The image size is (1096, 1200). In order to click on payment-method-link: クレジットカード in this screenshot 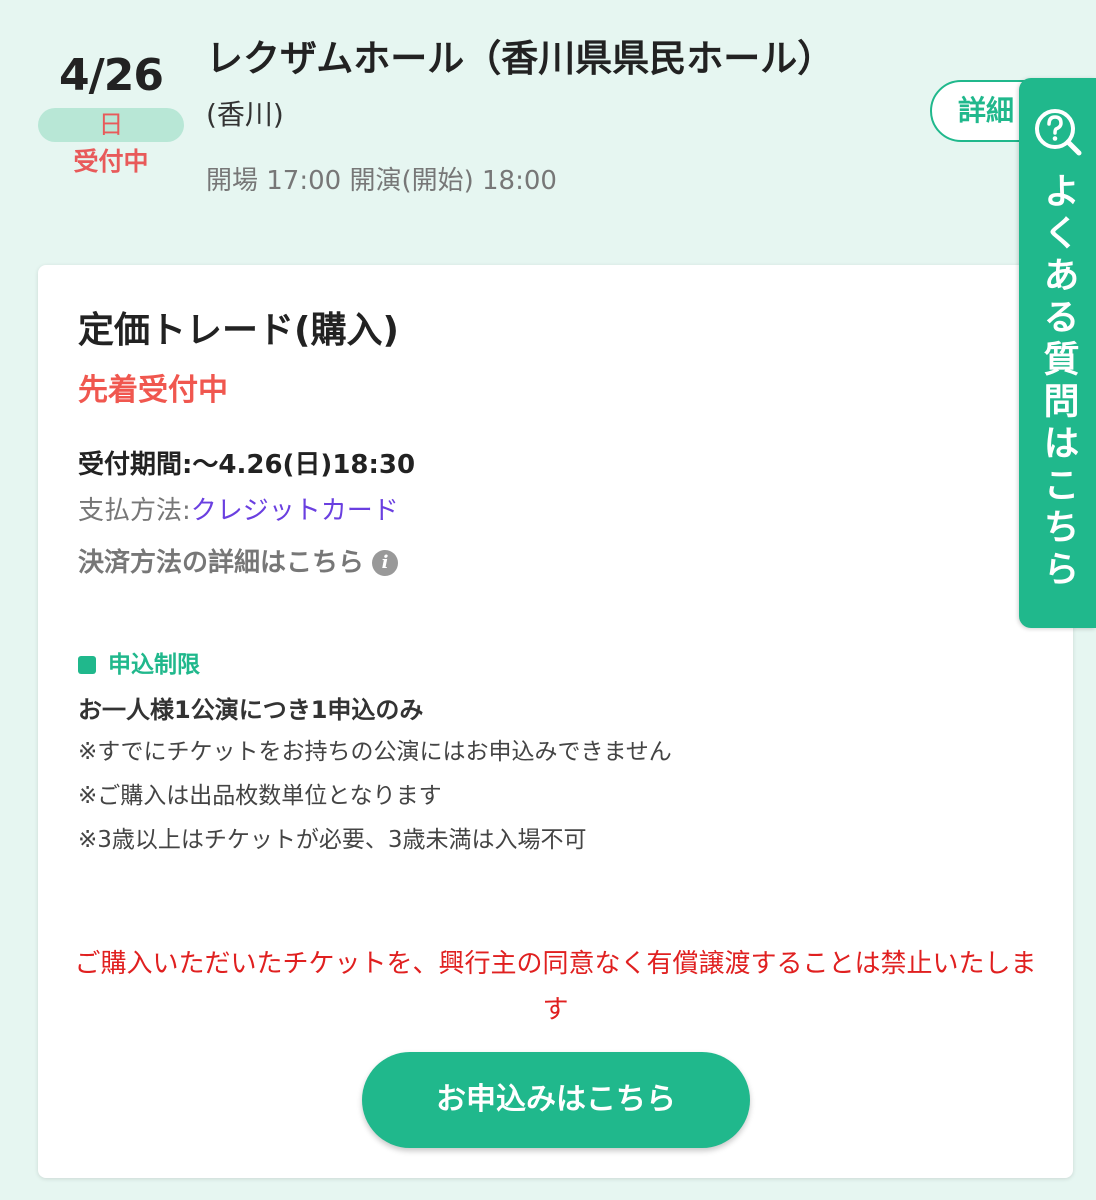, I will do `click(295, 511)`.